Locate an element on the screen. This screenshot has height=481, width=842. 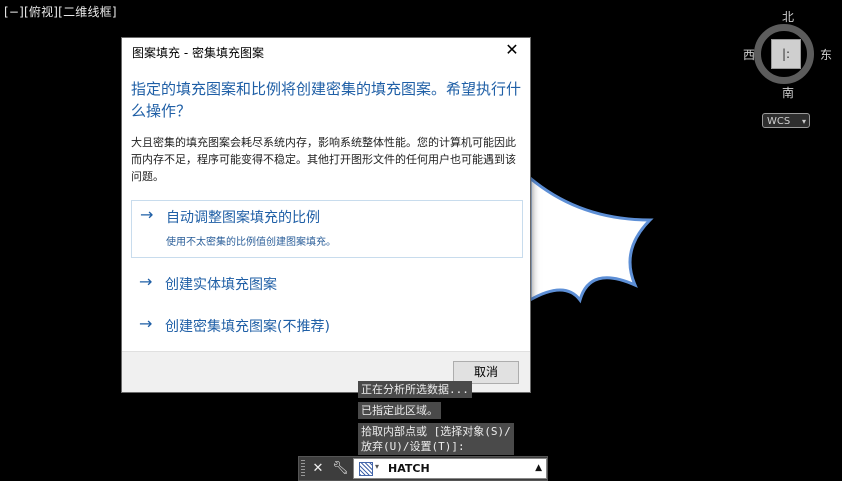
viewport-label: [−][俯视][二维线框] is located at coordinates (60, 11).